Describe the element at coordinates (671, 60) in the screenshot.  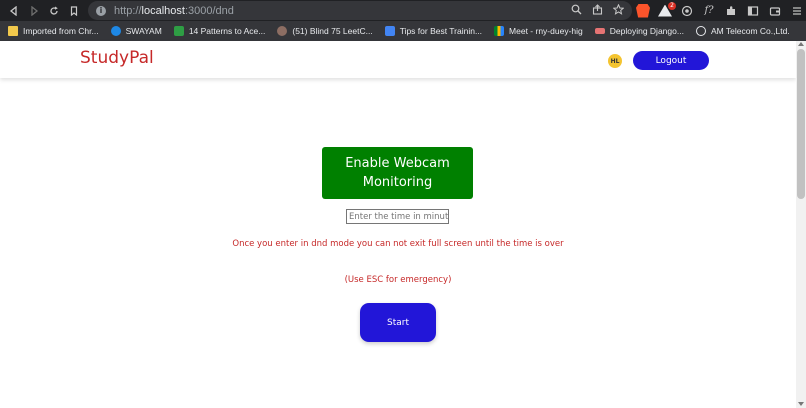
I see `logout-button: Logout` at that location.